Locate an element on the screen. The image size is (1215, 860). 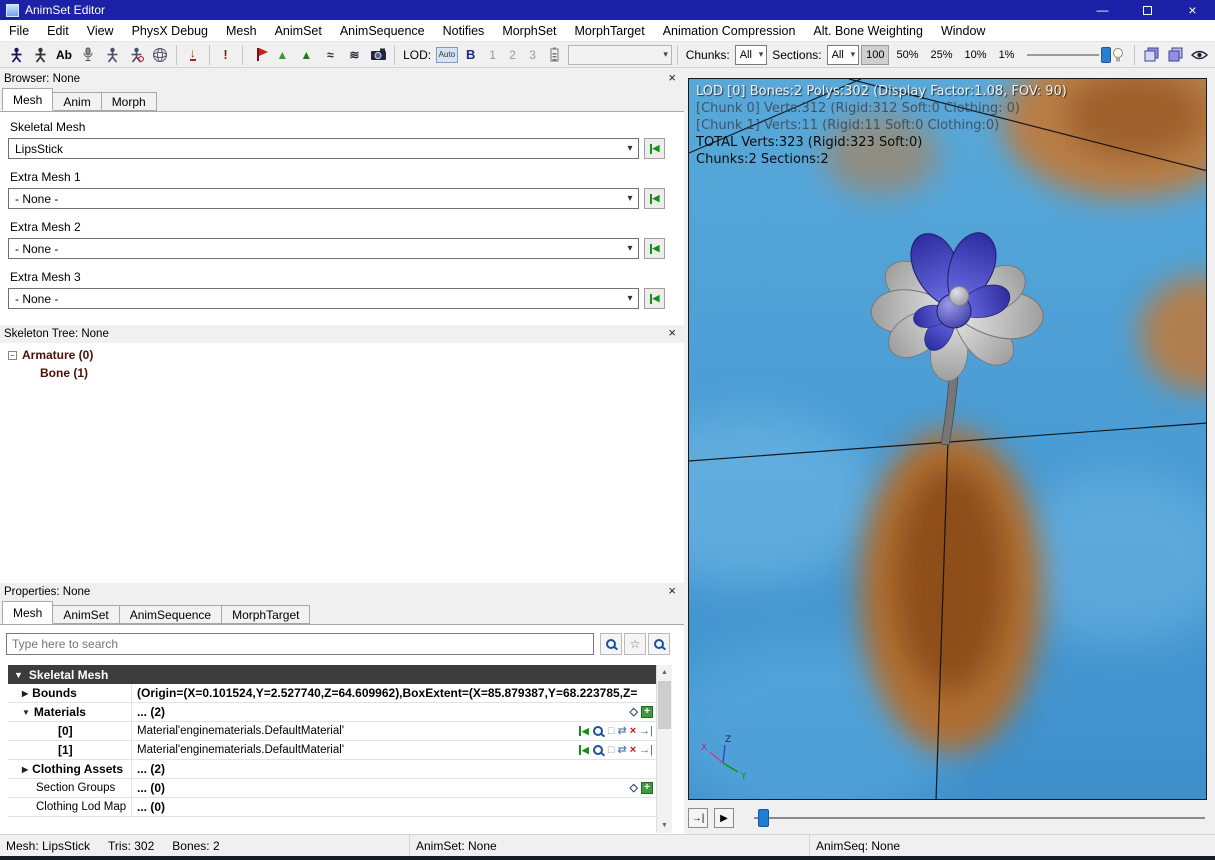
menu-alt-bone-weighting: Alt. Bone Weighting is located at coordinates (868, 30).